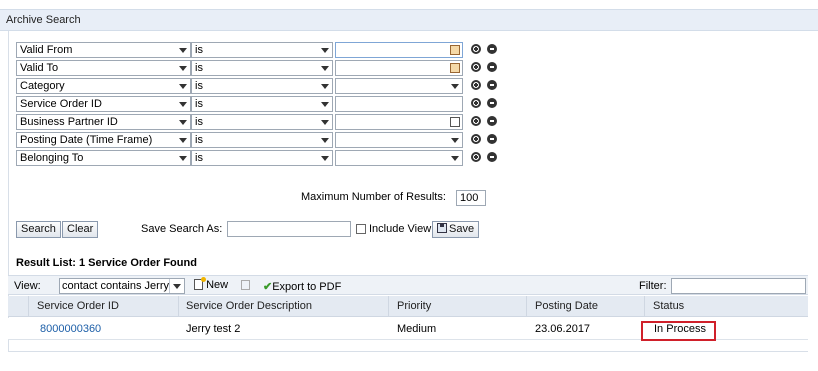  Describe the element at coordinates (122, 286) in the screenshot. I see `view-select: contact contains Jerry` at that location.